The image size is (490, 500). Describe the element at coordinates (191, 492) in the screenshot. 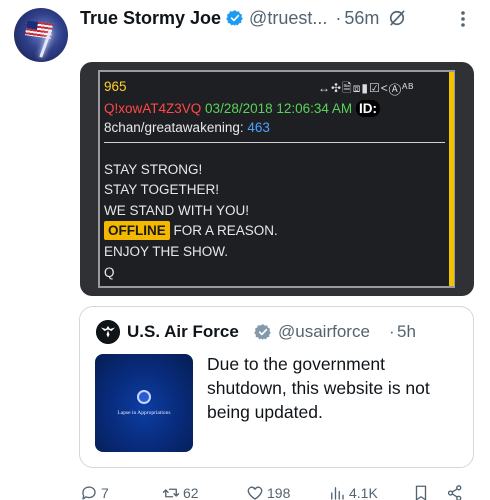

I see `repost-count: 62` at that location.